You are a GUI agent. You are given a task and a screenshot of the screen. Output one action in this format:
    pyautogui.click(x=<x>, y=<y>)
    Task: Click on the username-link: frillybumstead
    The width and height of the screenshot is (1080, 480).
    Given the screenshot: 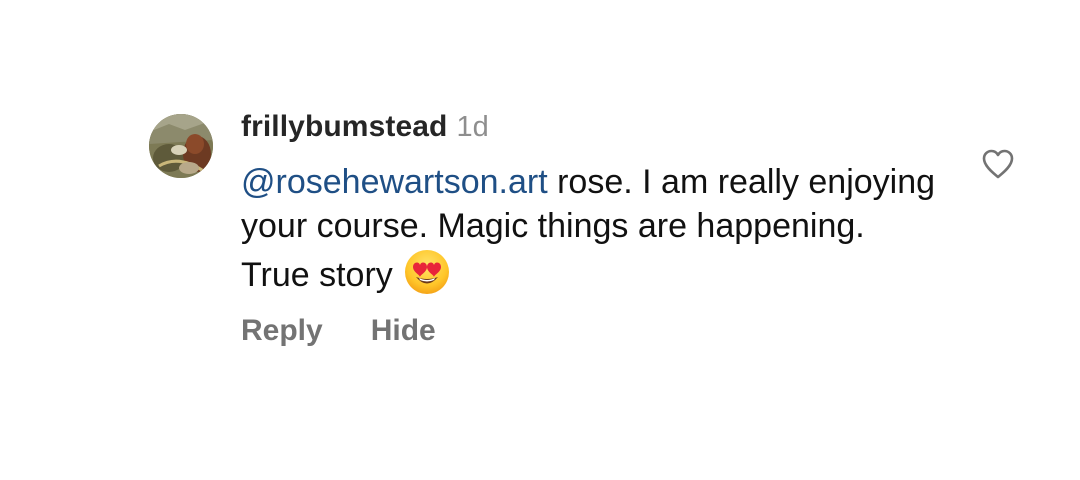 What is the action you would take?
    pyautogui.click(x=344, y=127)
    